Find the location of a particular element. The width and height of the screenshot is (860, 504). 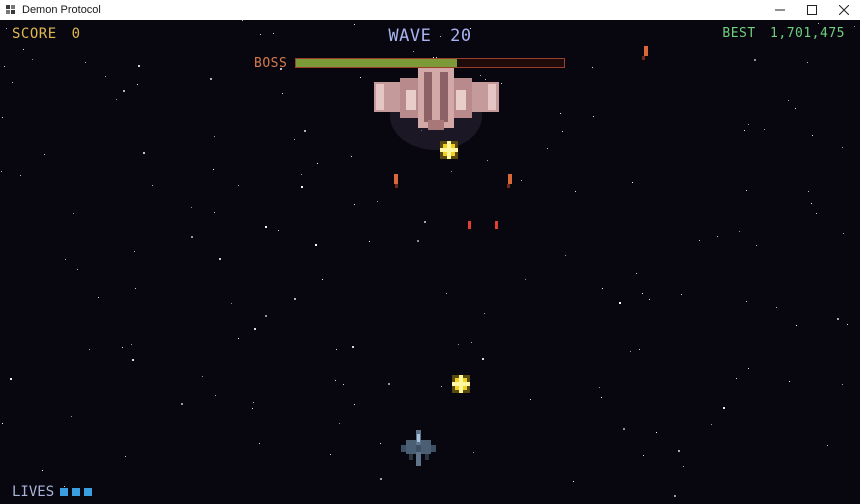

maximize-icon is located at coordinates (812, 10).